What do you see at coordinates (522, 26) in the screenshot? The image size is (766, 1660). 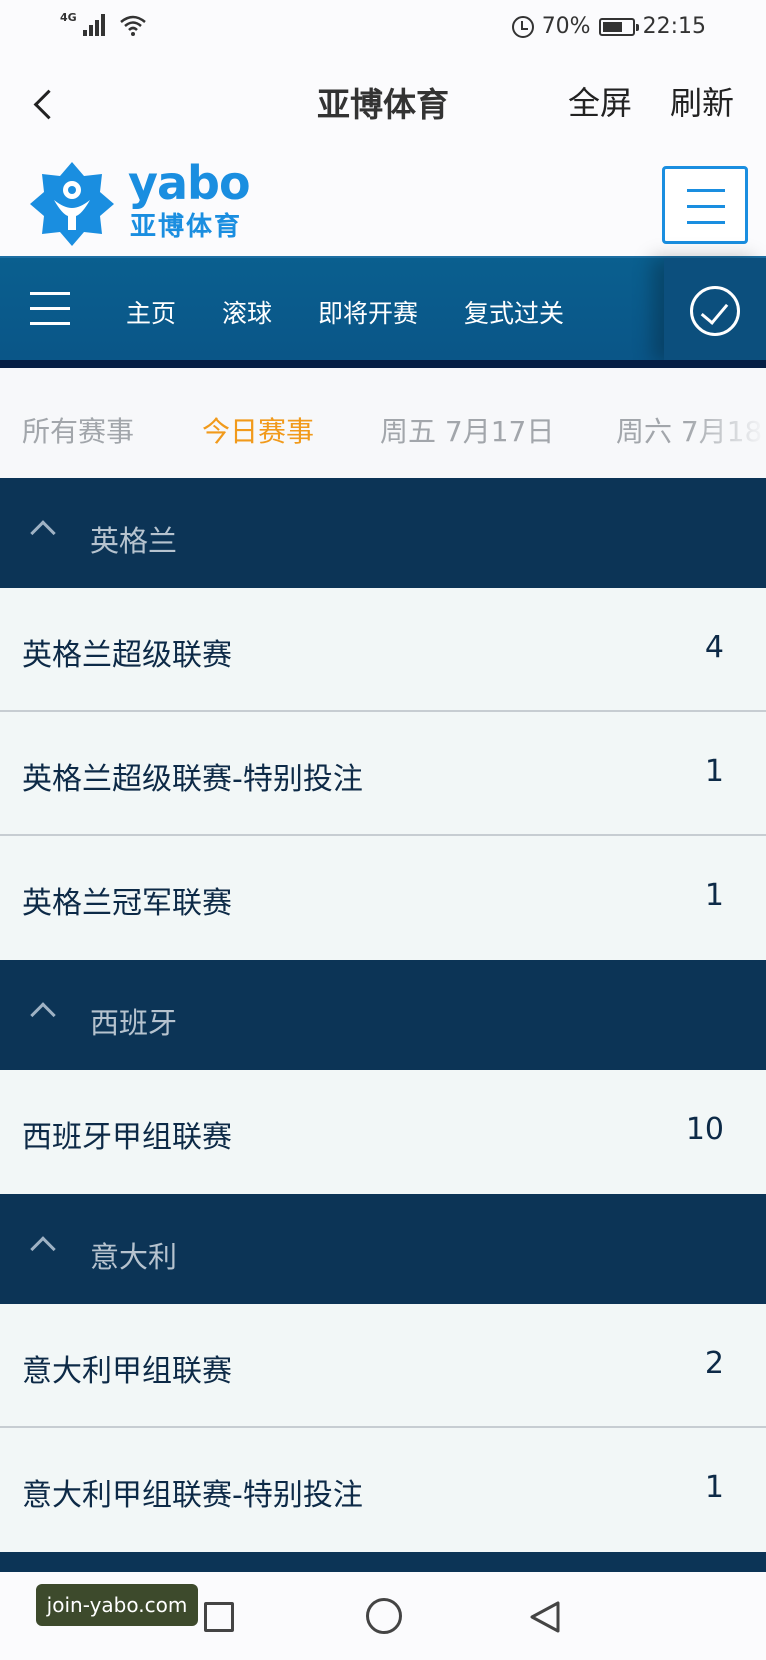 I see `alarm-icon` at bounding box center [522, 26].